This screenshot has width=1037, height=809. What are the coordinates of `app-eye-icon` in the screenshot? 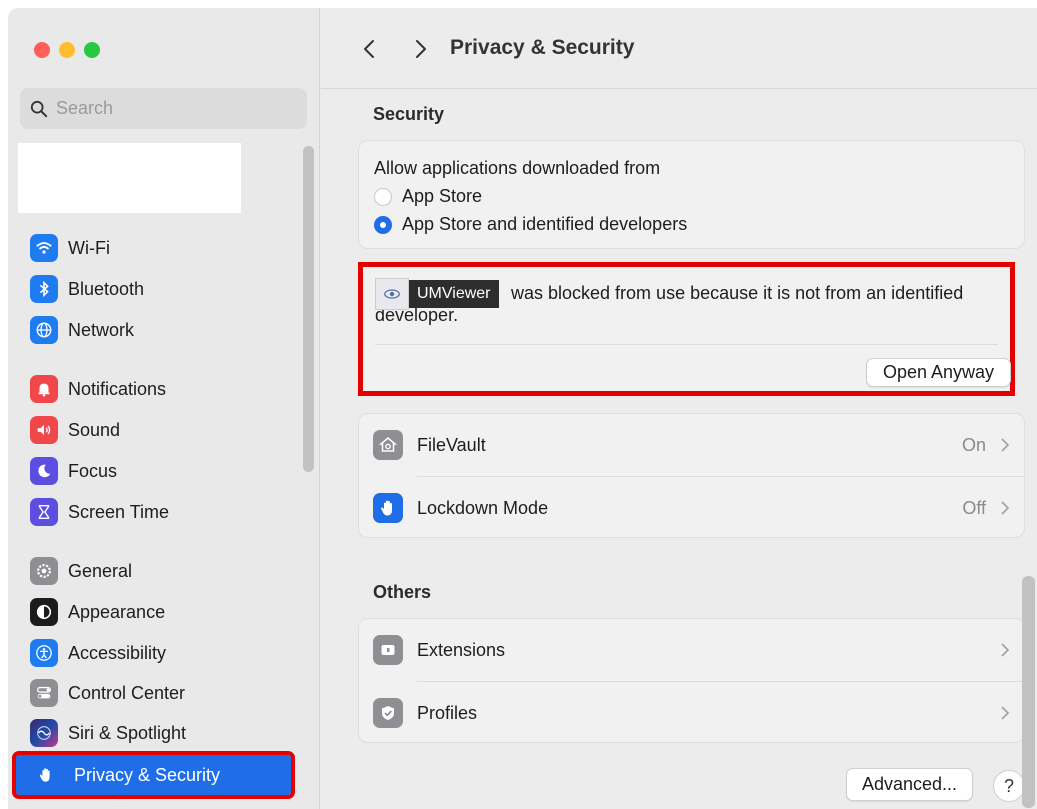 It's located at (392, 294).